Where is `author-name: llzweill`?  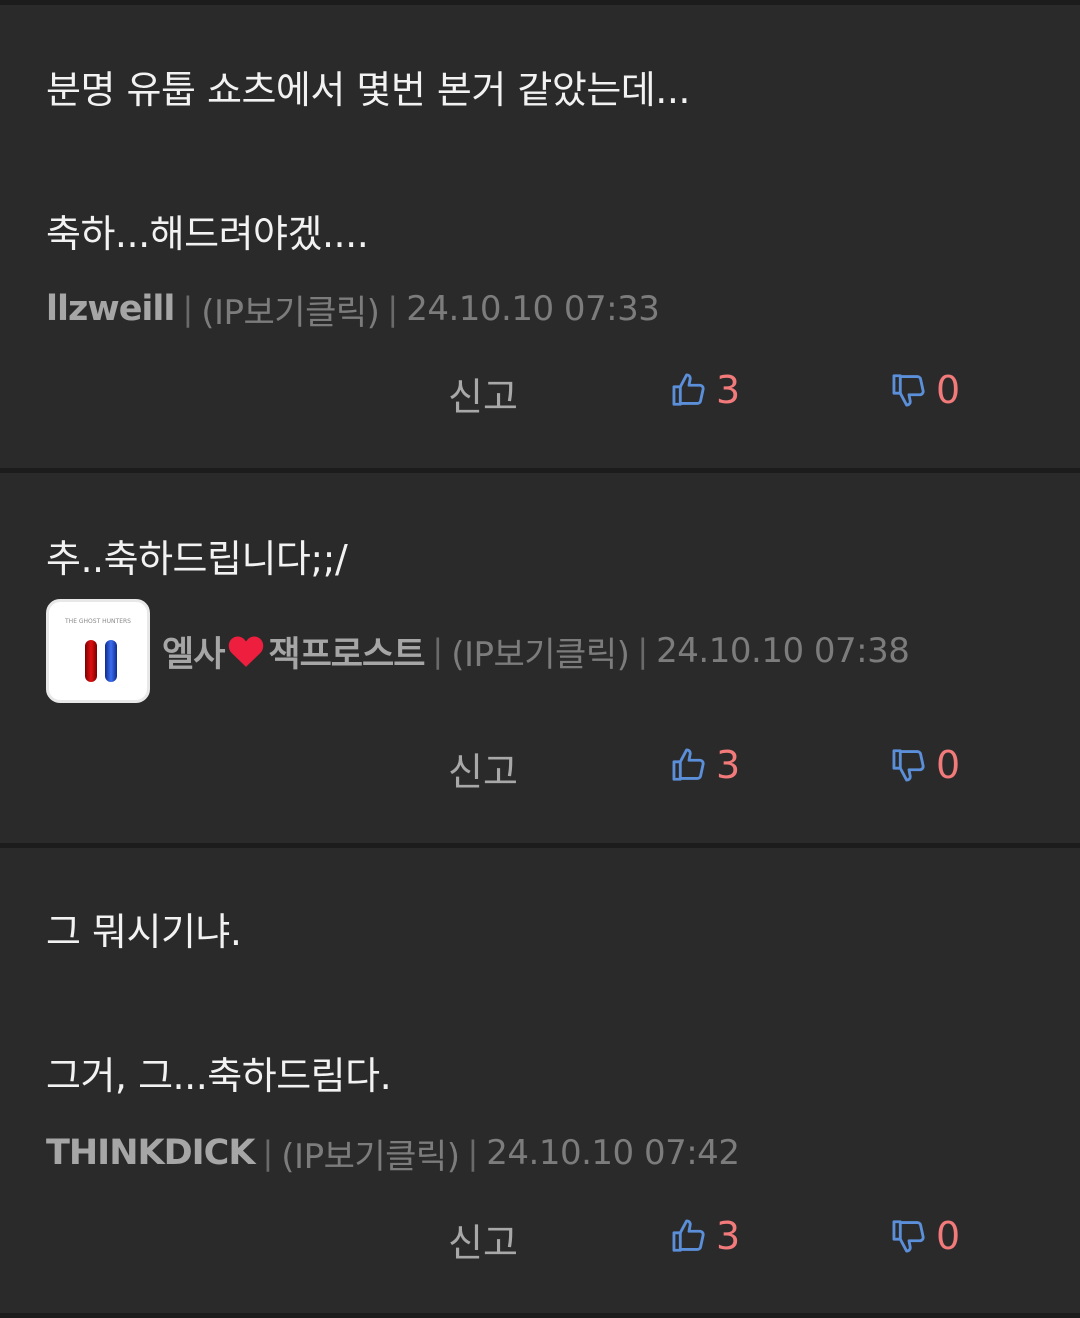 author-name: llzweill is located at coordinates (110, 309).